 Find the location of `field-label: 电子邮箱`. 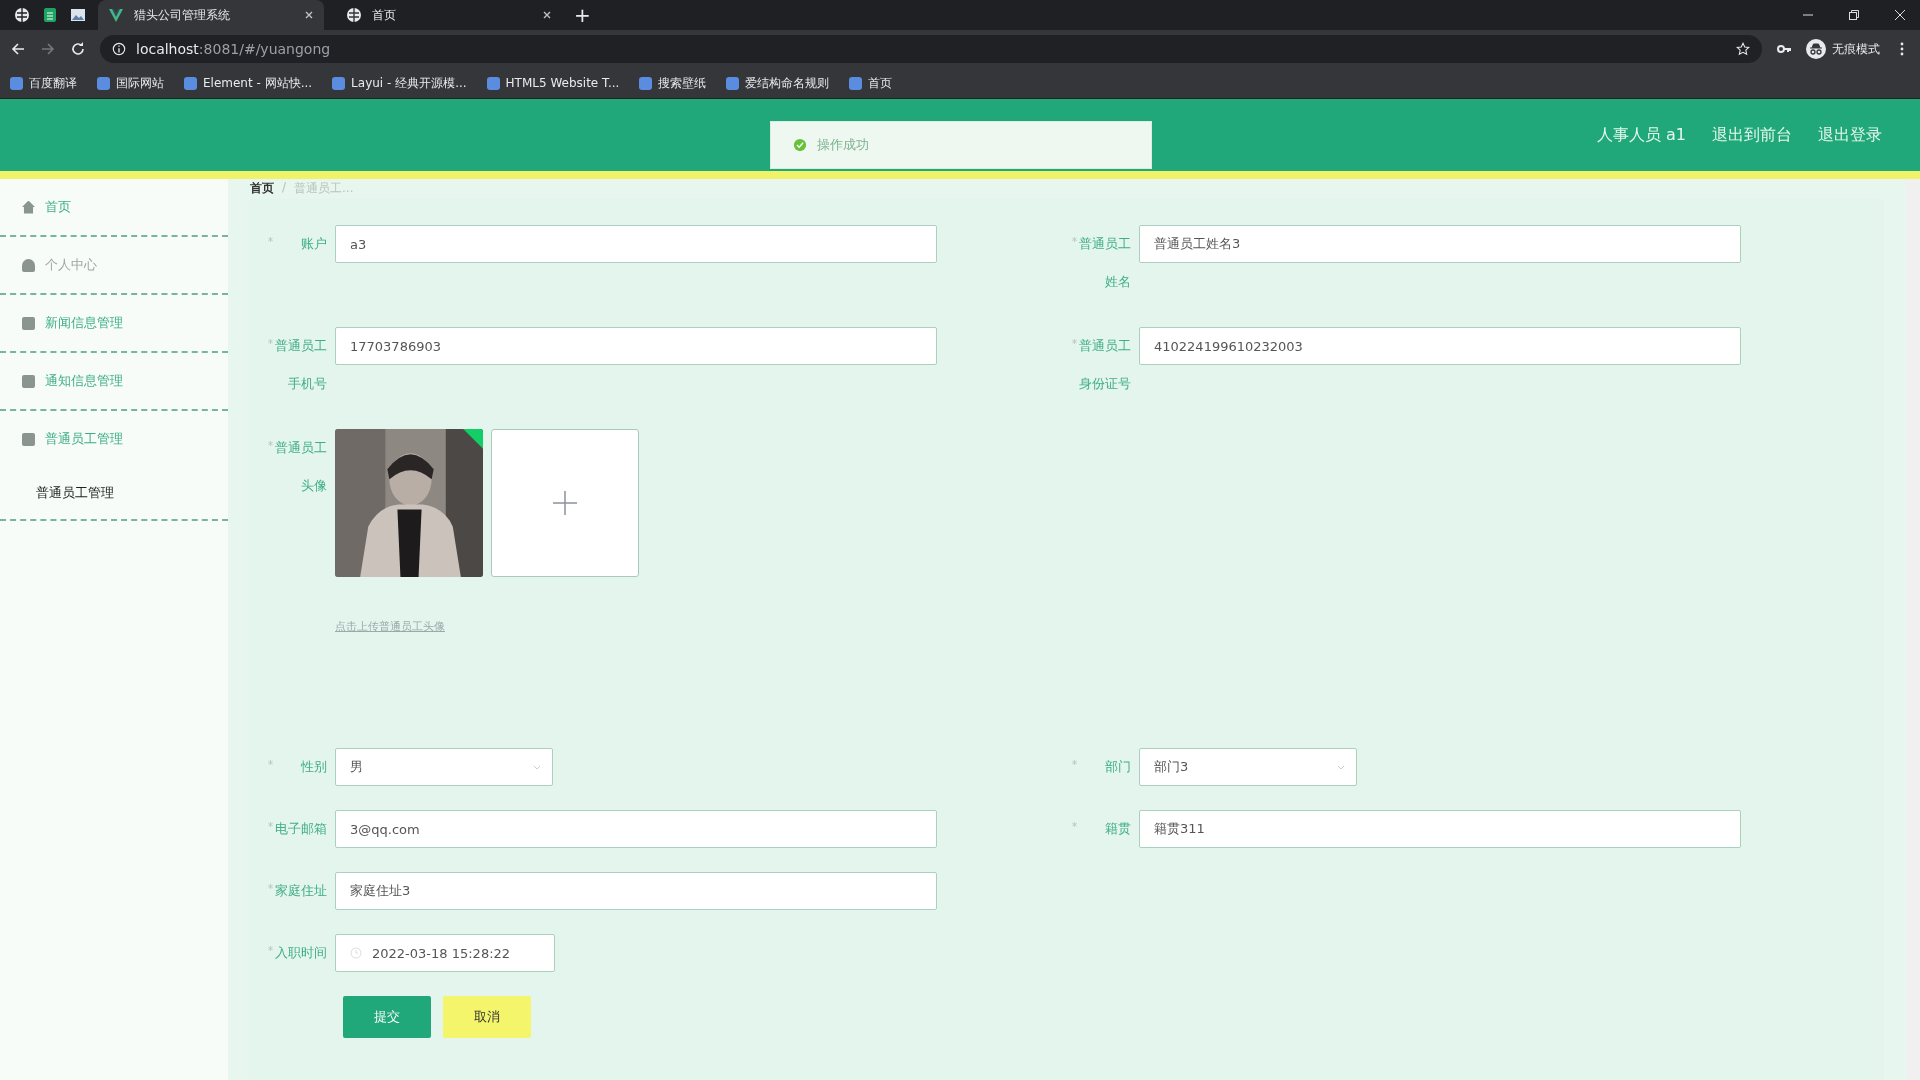

field-label: 电子邮箱 is located at coordinates (301, 829).